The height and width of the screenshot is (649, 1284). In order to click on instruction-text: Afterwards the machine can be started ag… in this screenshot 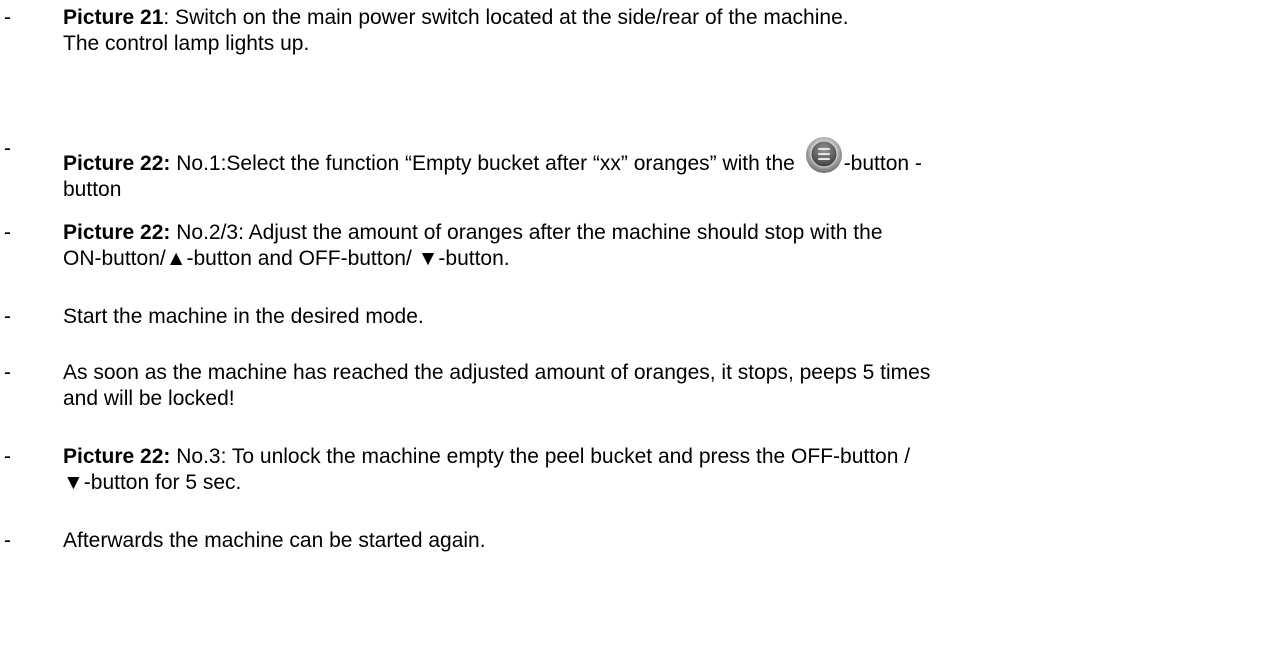, I will do `click(274, 540)`.